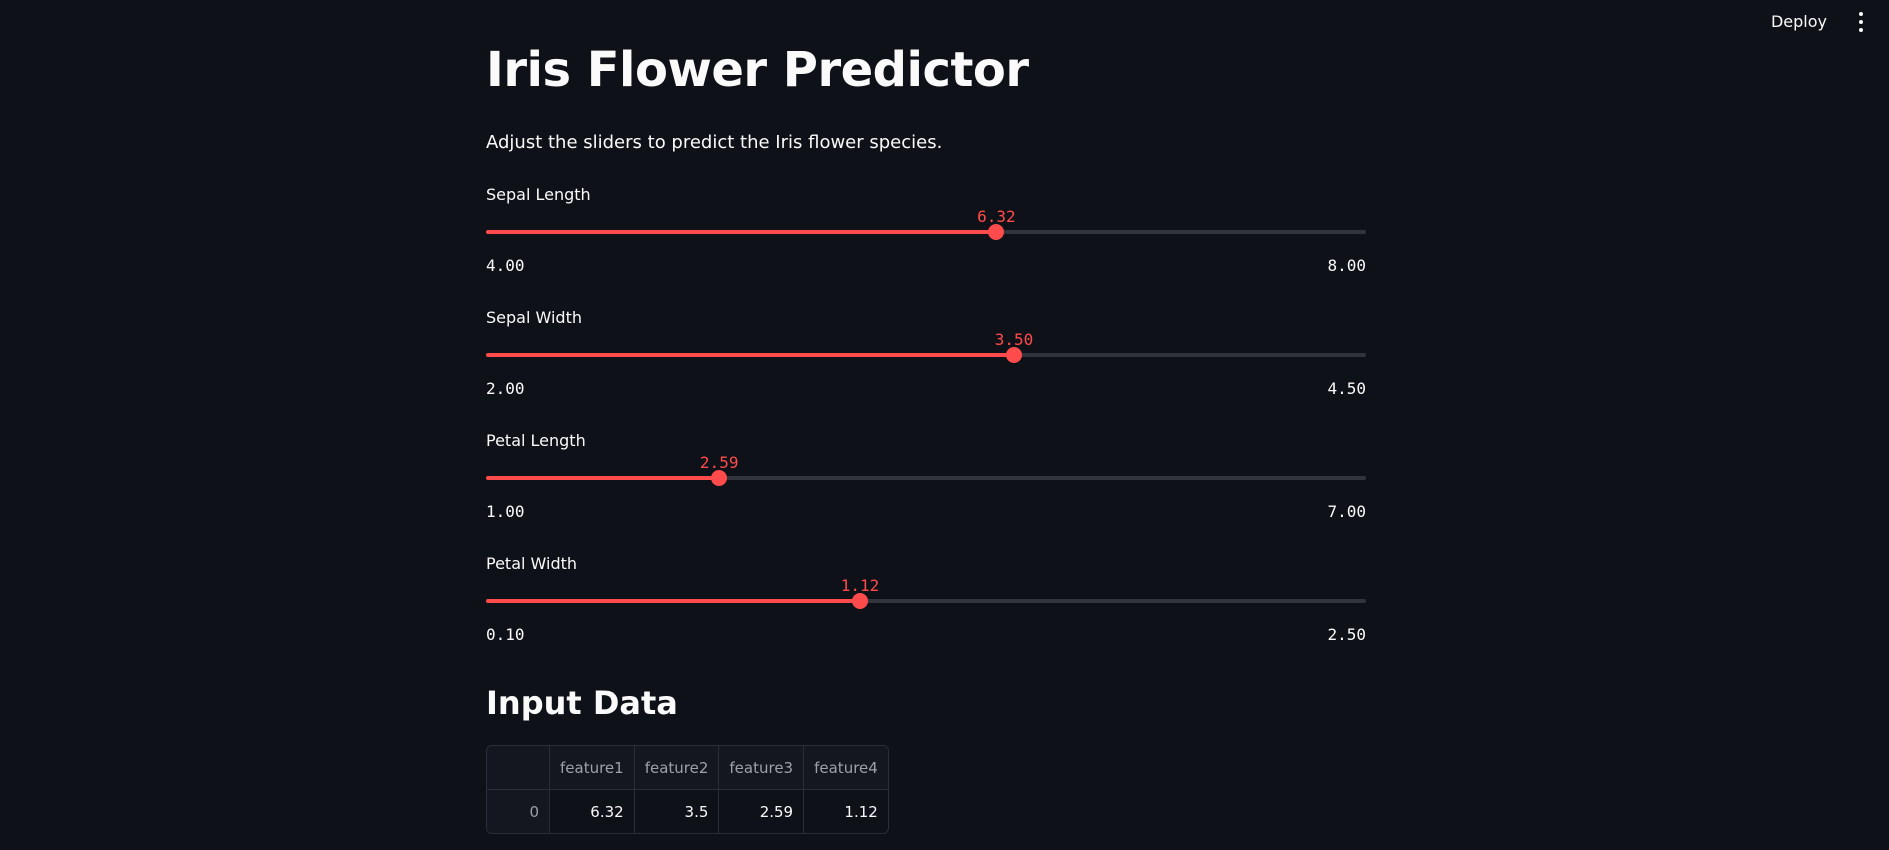  Describe the element at coordinates (505, 388) in the screenshot. I see `slider-min: 2.00` at that location.